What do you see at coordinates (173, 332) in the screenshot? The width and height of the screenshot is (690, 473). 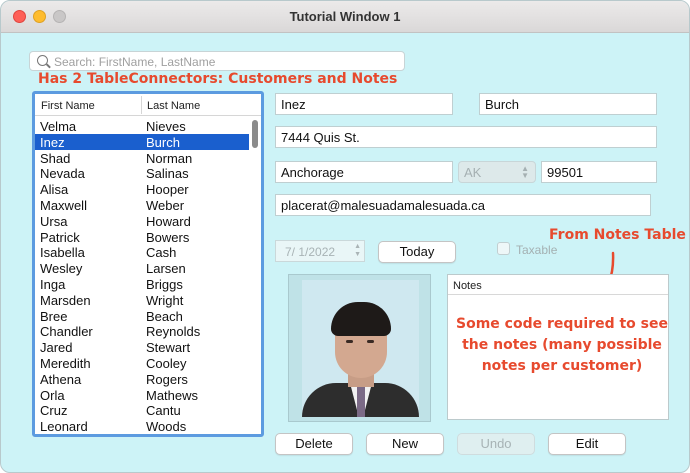 I see `cell-last-name: Reynolds` at bounding box center [173, 332].